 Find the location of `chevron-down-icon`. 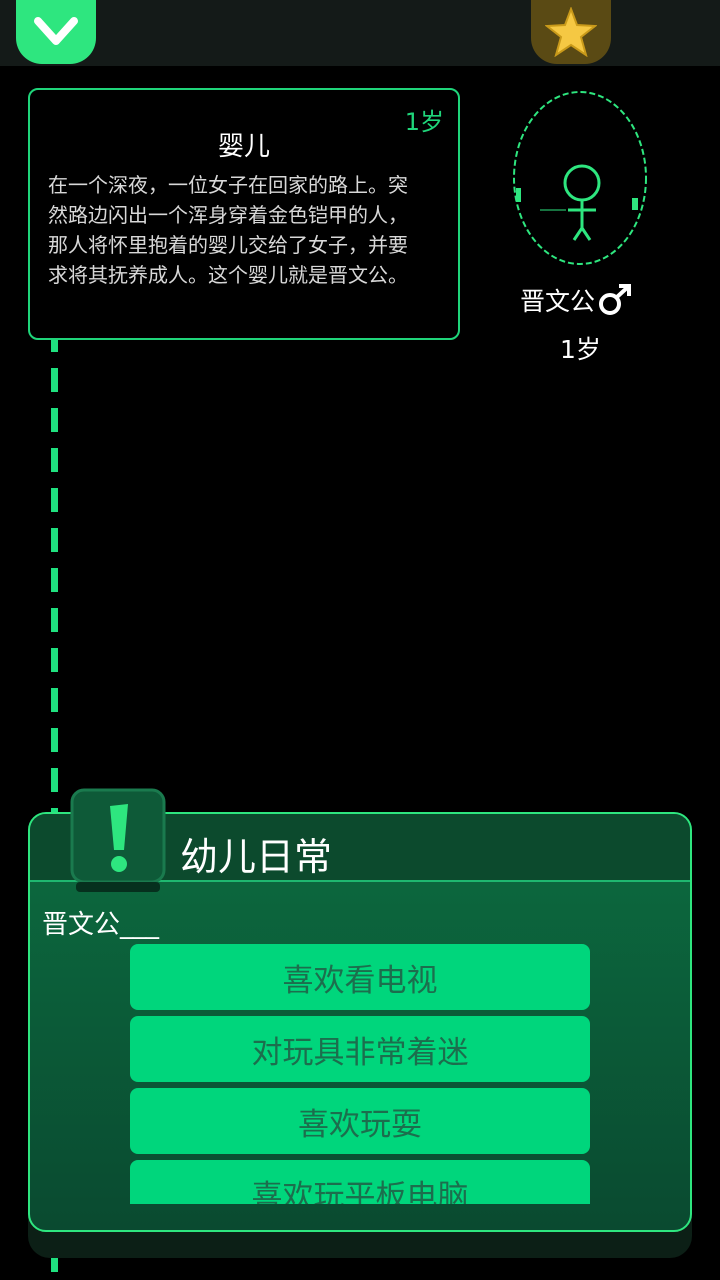

chevron-down-icon is located at coordinates (56, 31).